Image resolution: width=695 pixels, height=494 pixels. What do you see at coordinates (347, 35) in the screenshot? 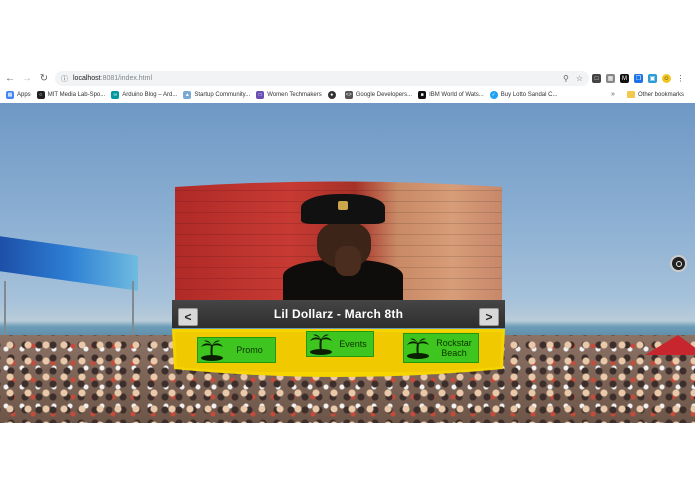
I see `page-top-blank` at bounding box center [347, 35].